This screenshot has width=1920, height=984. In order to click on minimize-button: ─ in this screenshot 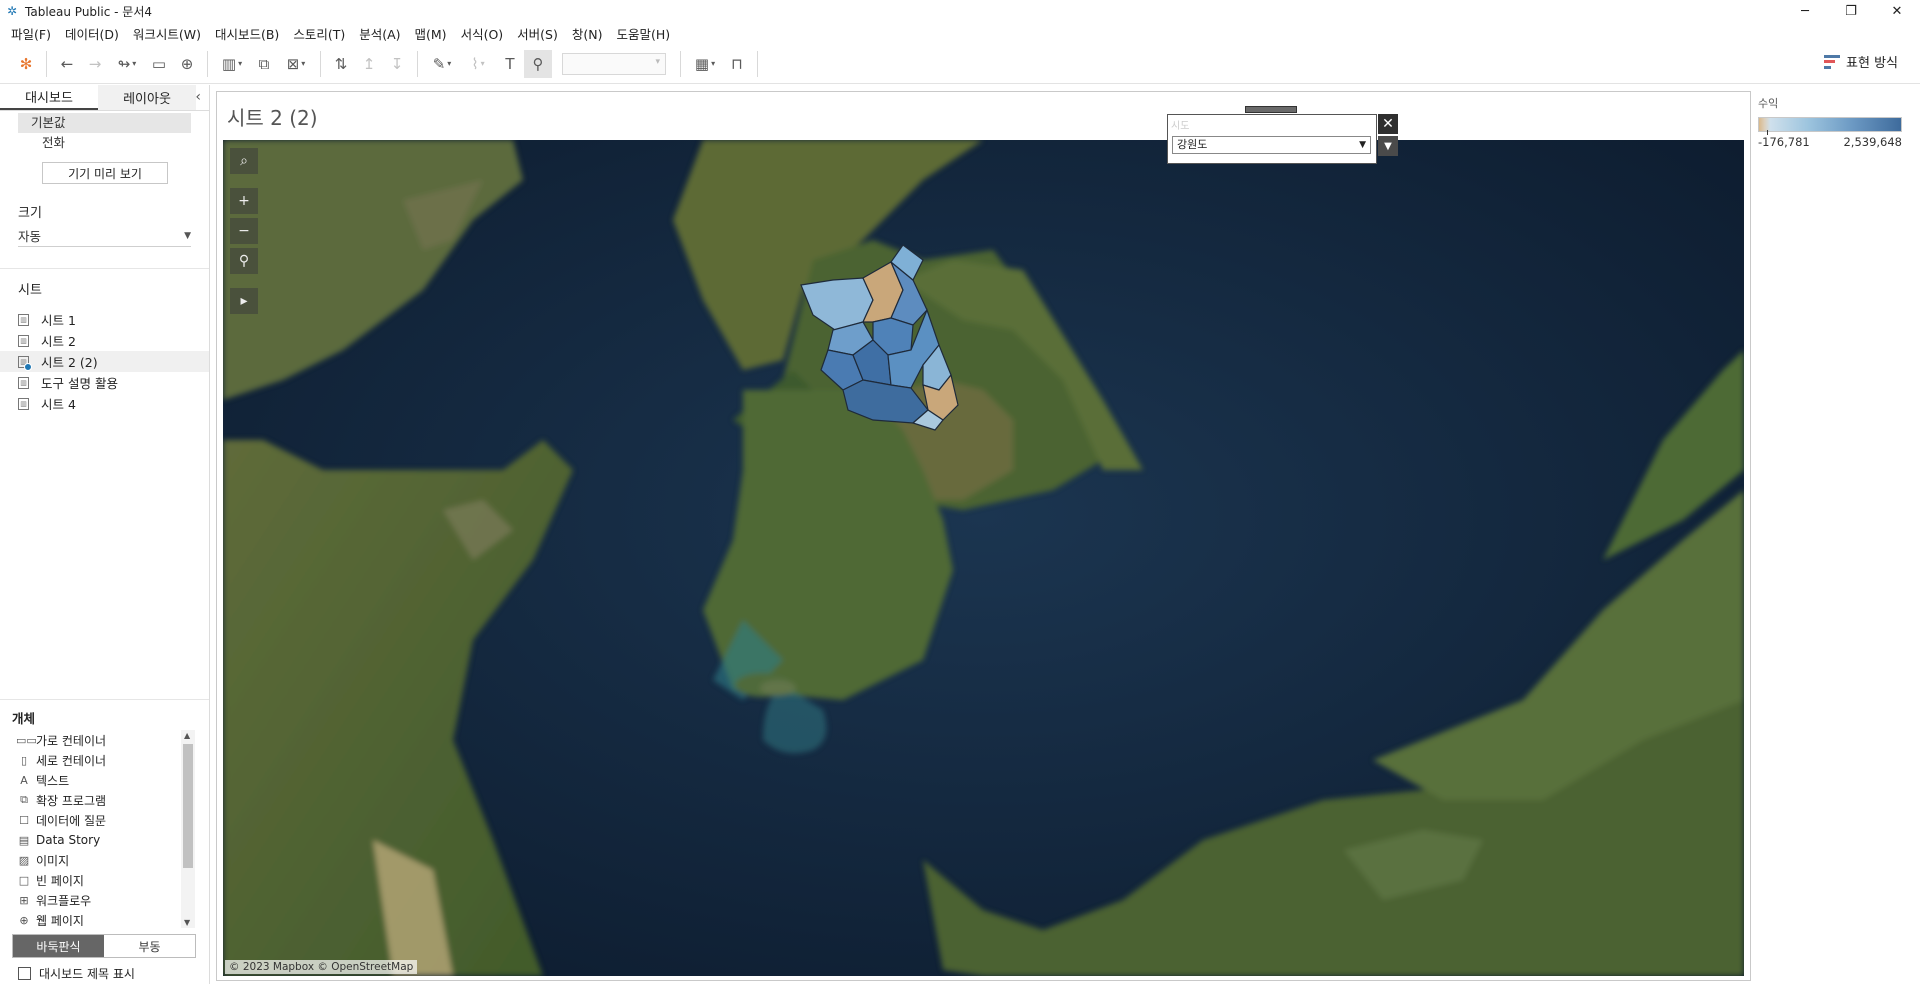, I will do `click(1805, 11)`.